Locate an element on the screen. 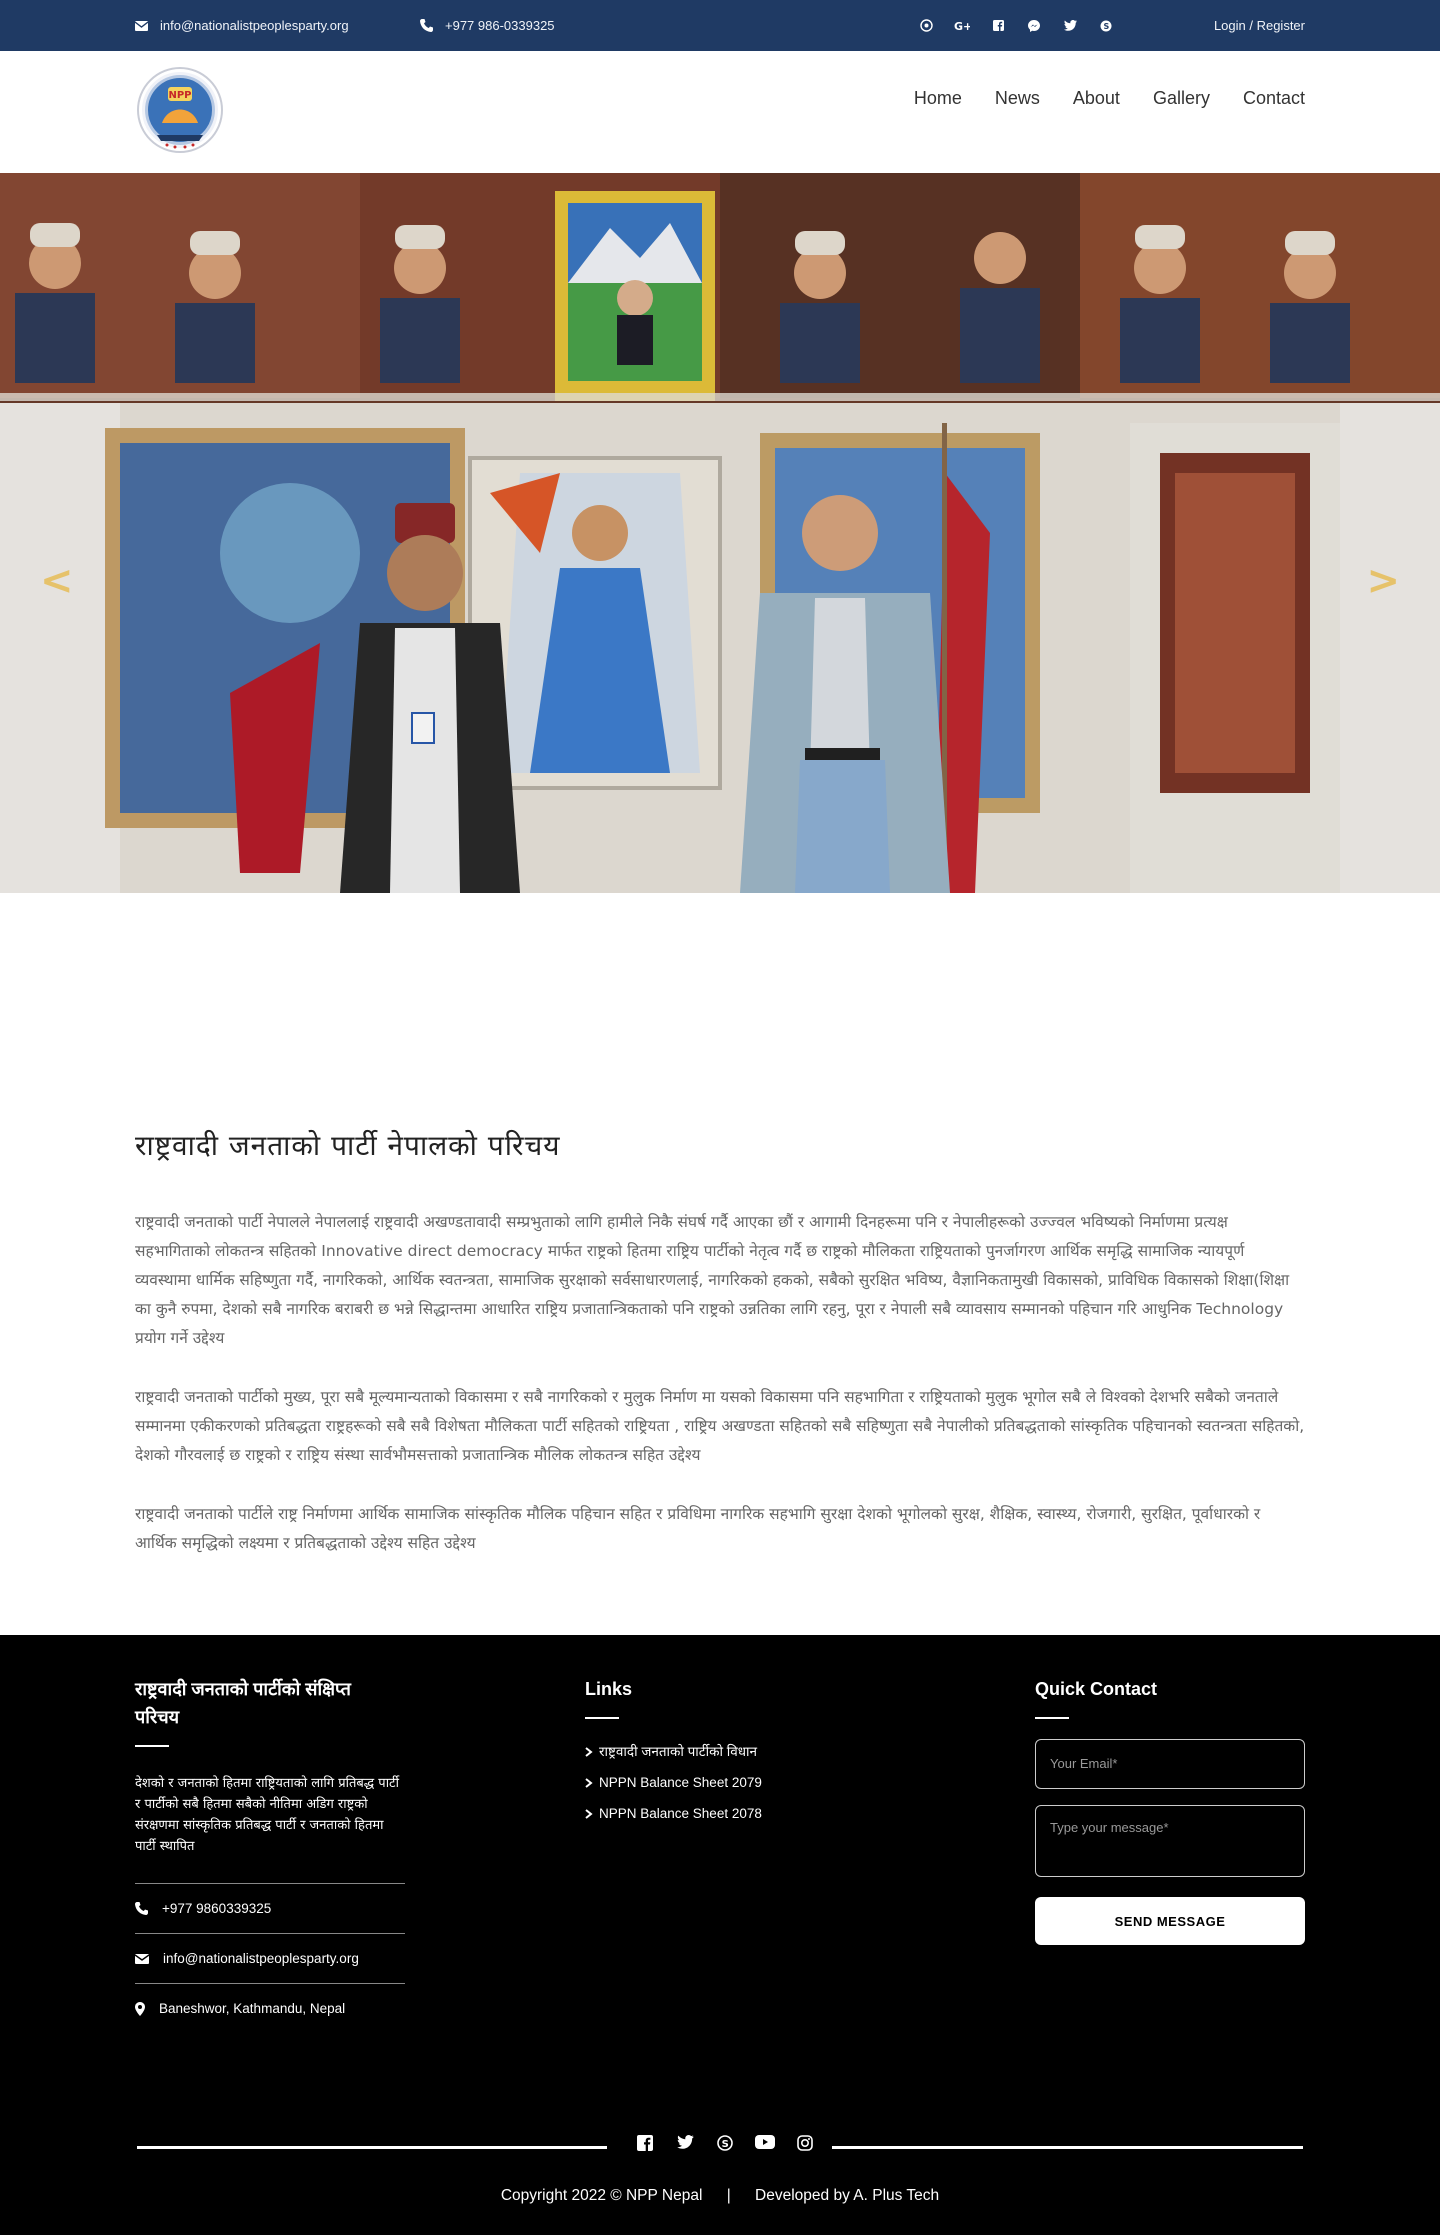  site-header: NPP Home News About Gallery Contact is located at coordinates (720, 112).